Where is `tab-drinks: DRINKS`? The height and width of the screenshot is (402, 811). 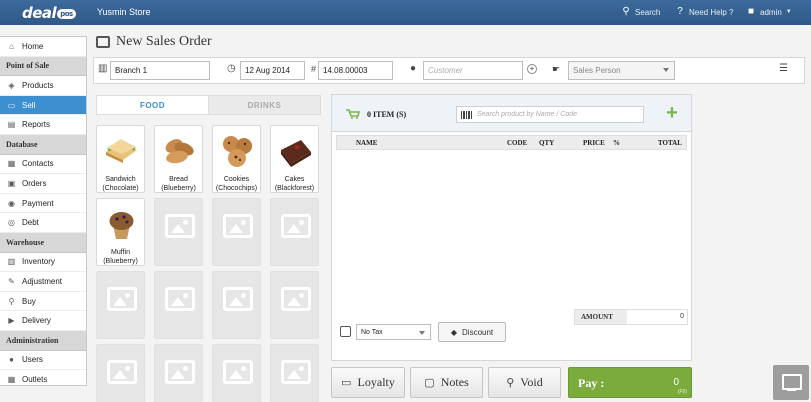
tab-drinks: DRINKS is located at coordinates (264, 105).